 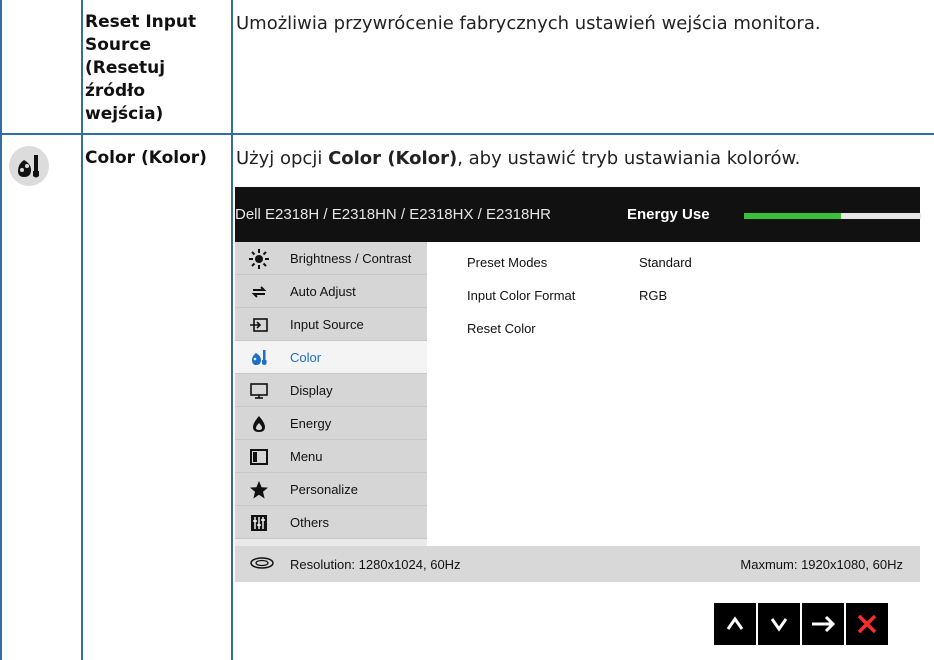 I want to click on right-button, so click(x=823, y=624).